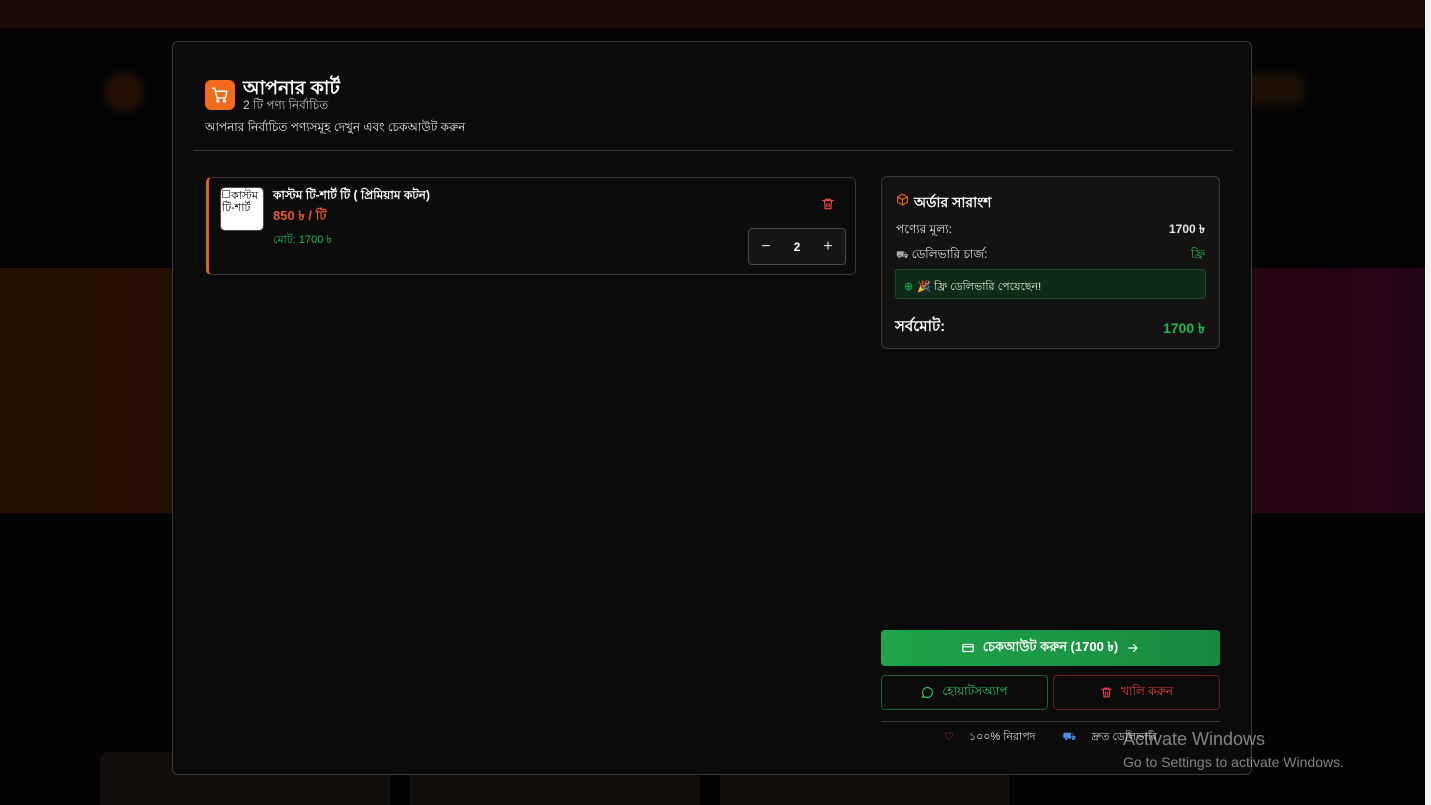  I want to click on clear-cart-button: খালি করুন, so click(1136, 692).